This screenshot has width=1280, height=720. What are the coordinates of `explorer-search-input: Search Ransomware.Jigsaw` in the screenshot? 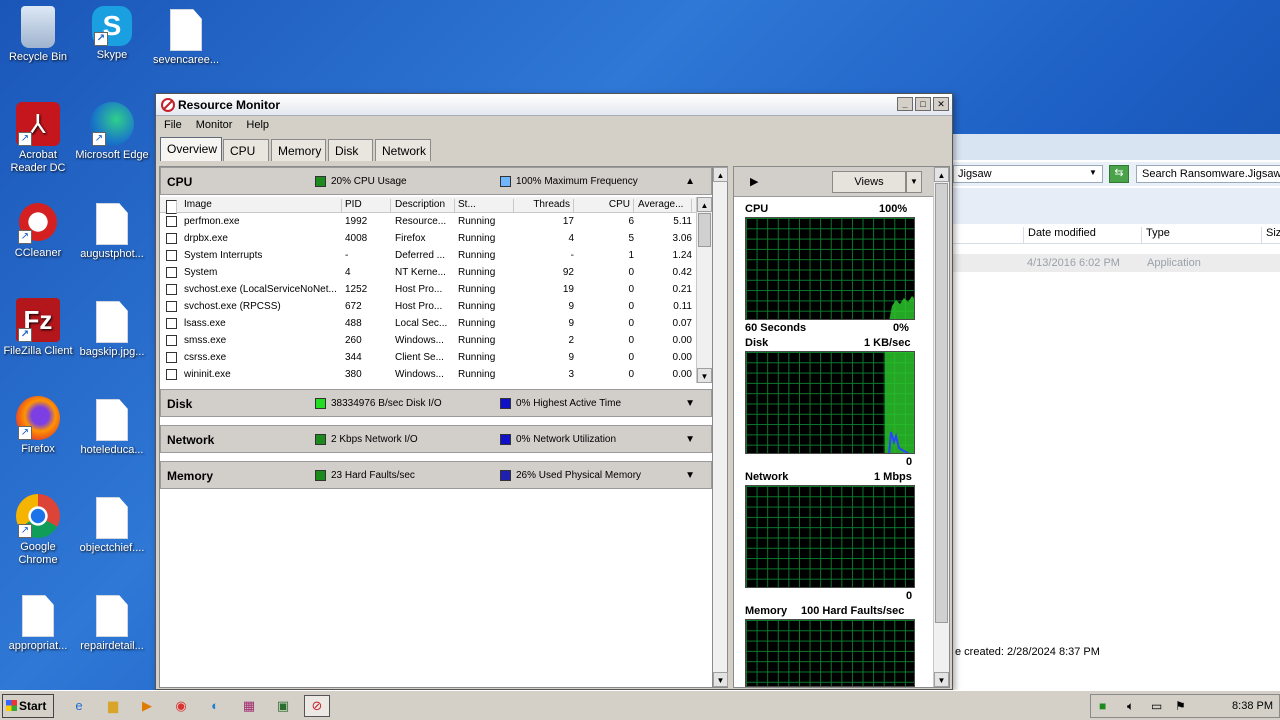 It's located at (1208, 174).